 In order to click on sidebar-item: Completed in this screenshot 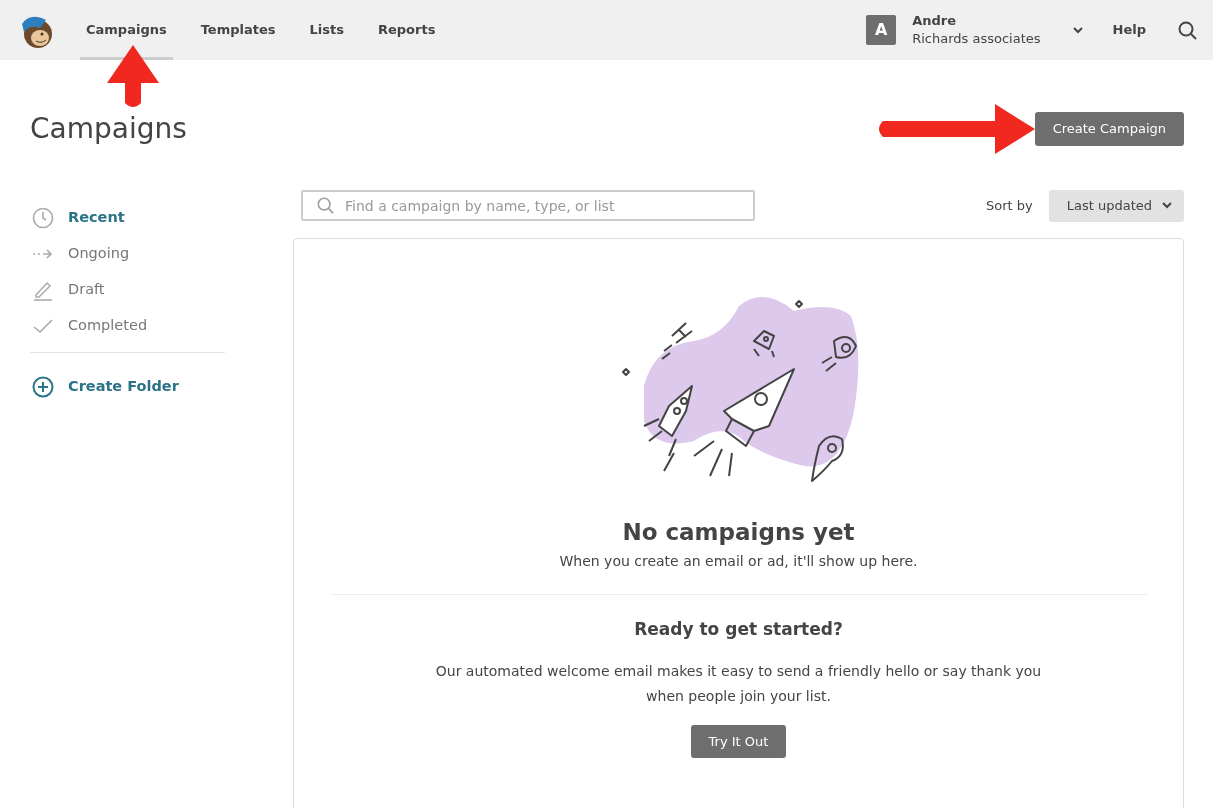, I will do `click(127, 325)`.